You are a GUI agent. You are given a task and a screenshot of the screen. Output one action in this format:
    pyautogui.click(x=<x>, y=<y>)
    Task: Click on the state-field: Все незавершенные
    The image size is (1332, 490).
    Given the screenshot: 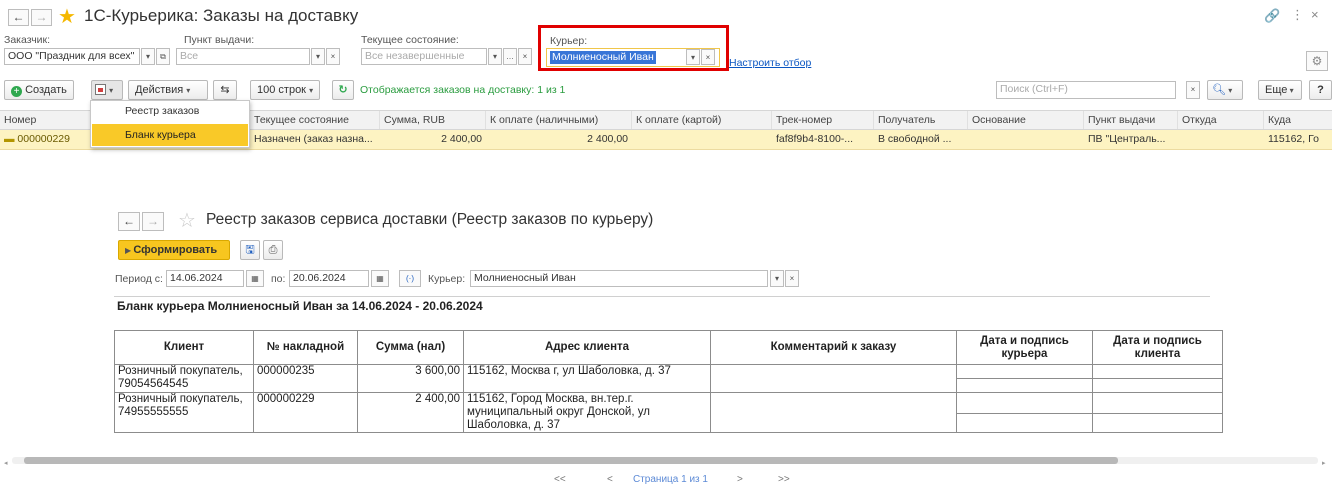 What is the action you would take?
    pyautogui.click(x=424, y=56)
    